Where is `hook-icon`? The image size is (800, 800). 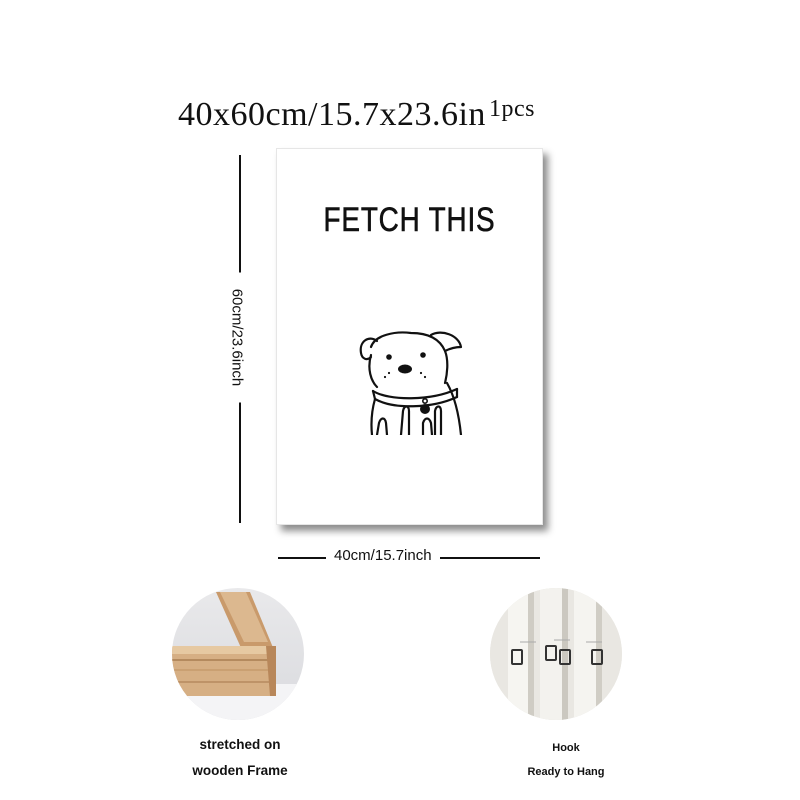
hook-icon is located at coordinates (556, 654).